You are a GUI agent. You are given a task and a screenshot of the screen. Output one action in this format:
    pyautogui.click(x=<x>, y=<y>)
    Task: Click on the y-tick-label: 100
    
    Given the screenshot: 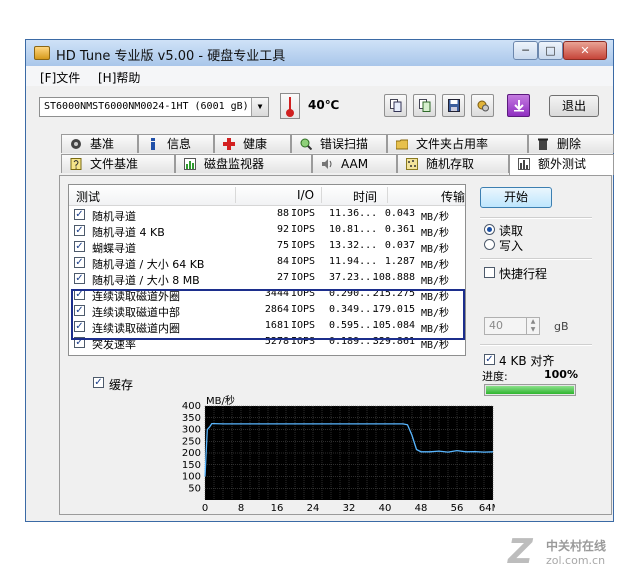 What is the action you would take?
    pyautogui.click(x=191, y=477)
    